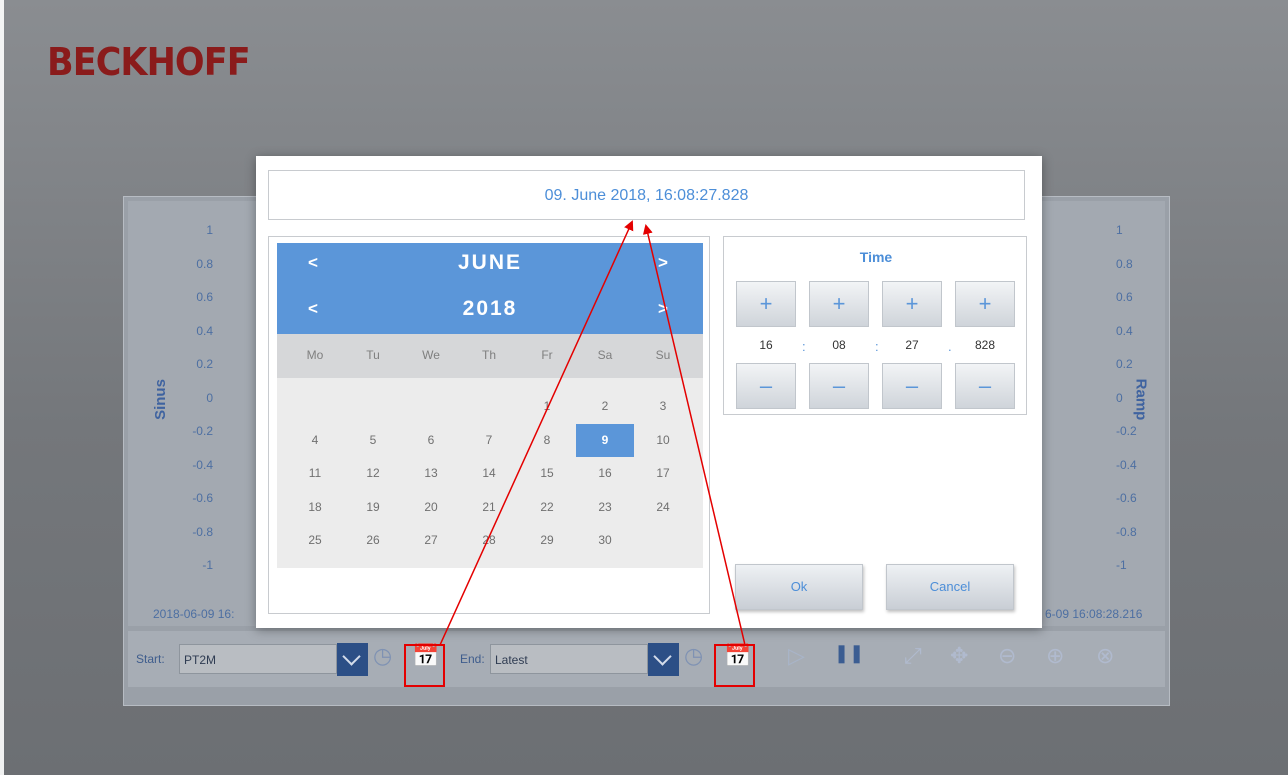 The width and height of the screenshot is (1288, 775). I want to click on calendar-day: 13, so click(431, 473).